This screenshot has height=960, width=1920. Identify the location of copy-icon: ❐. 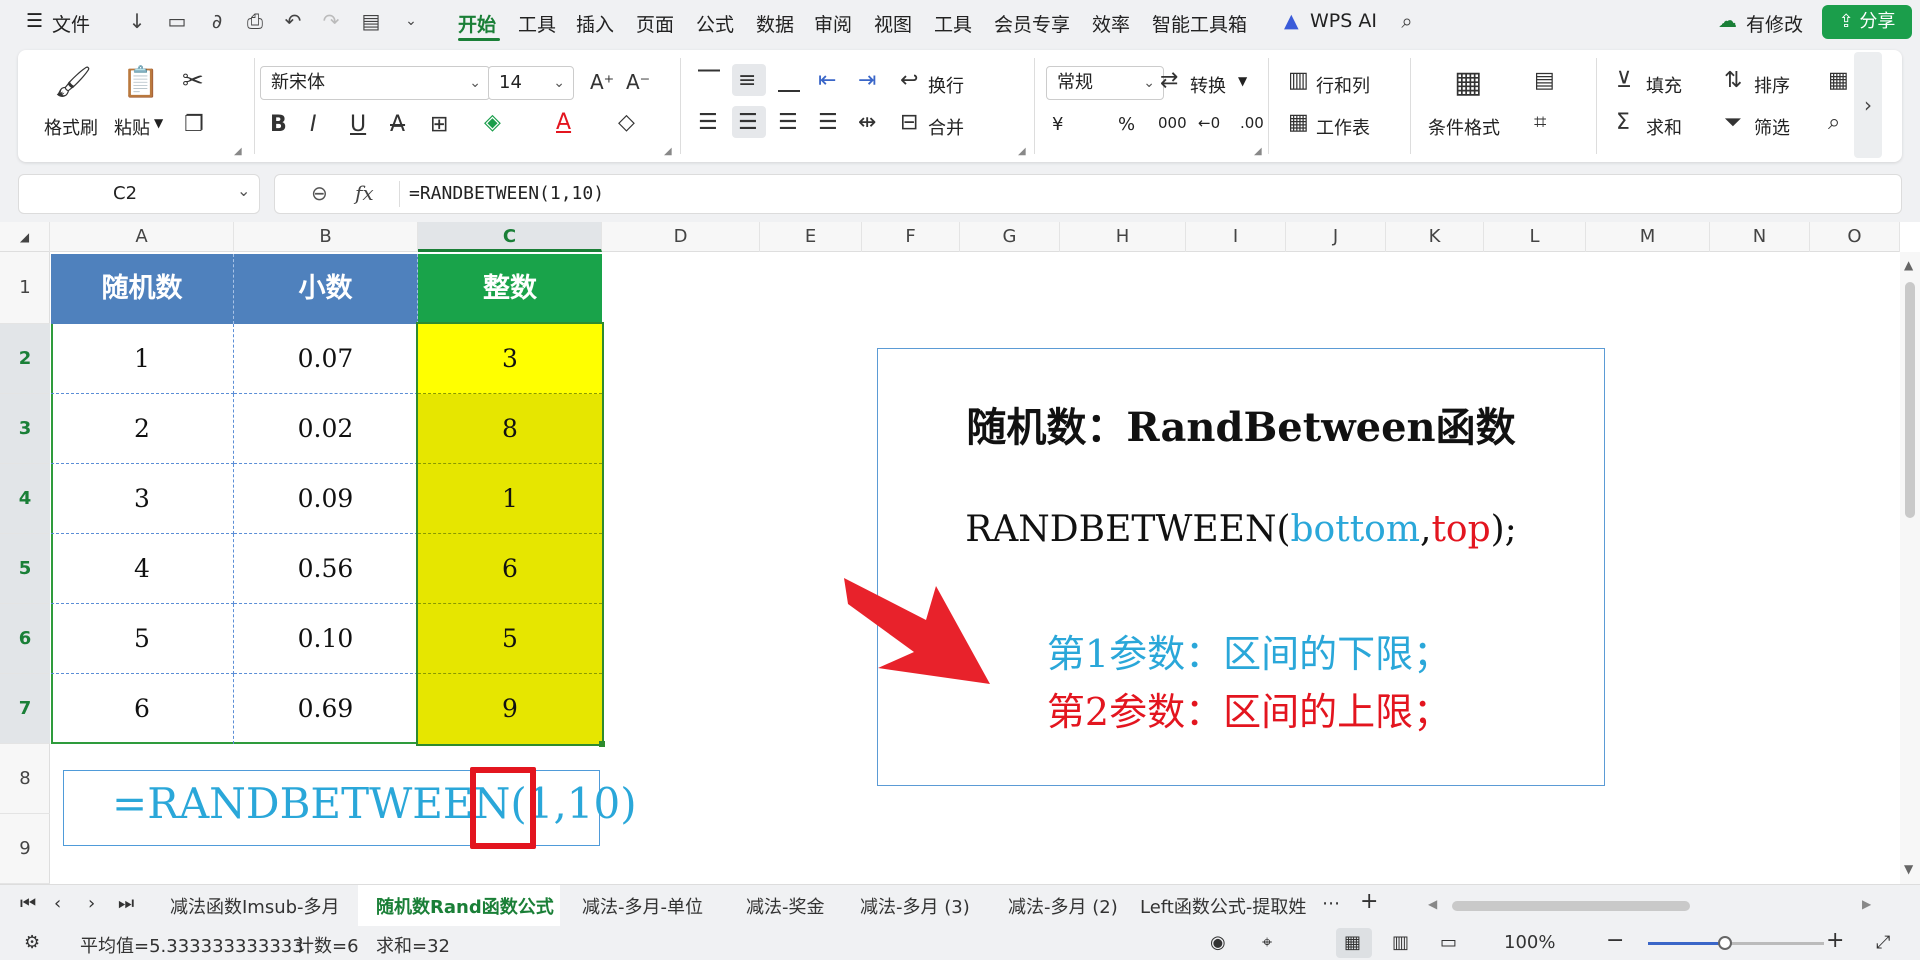
(194, 125).